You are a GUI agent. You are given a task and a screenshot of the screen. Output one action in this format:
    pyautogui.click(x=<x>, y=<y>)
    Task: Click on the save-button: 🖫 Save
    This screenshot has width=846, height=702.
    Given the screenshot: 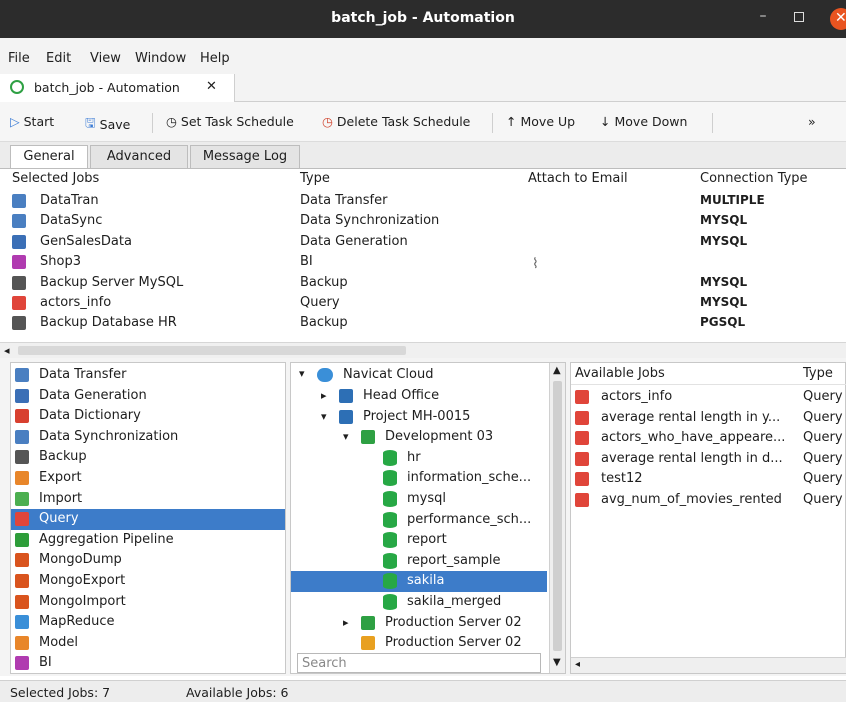 What is the action you would take?
    pyautogui.click(x=107, y=124)
    